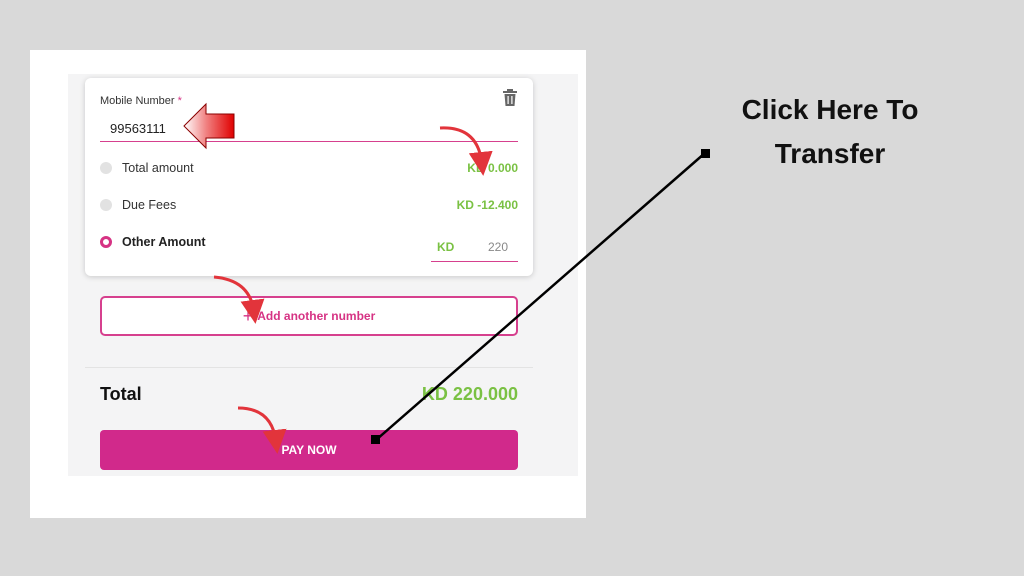 This screenshot has height=576, width=1024. I want to click on option-value: KD 0.000, so click(492, 168).